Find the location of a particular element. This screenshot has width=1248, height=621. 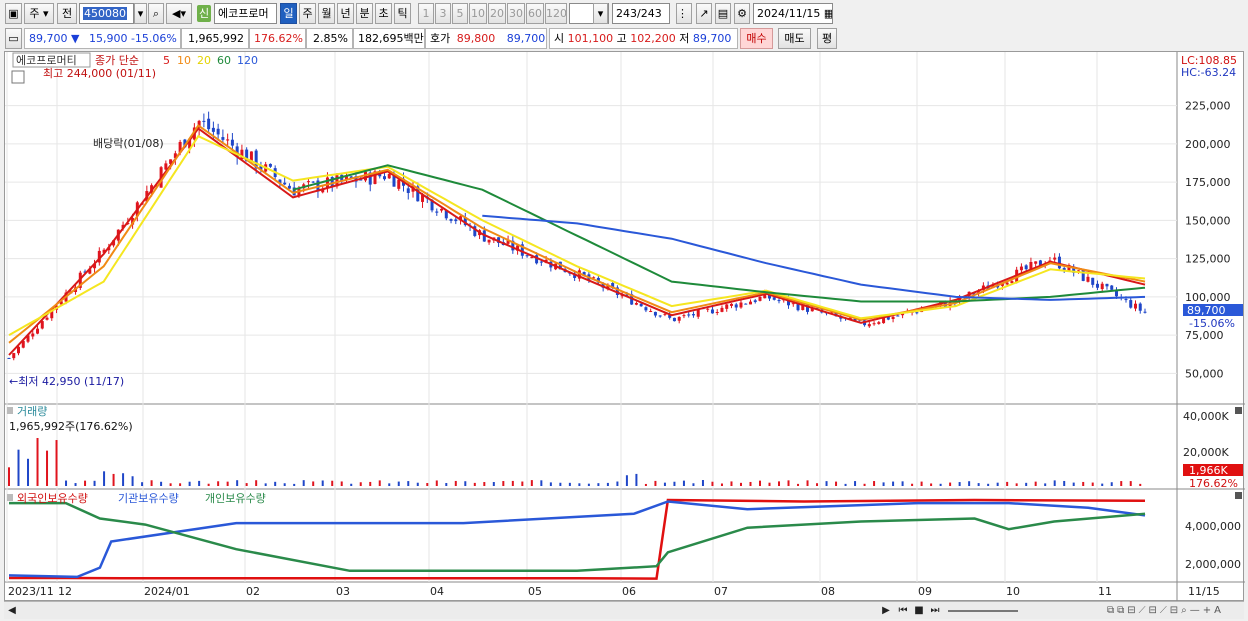

current-price: 89,700 is located at coordinates (48, 38).